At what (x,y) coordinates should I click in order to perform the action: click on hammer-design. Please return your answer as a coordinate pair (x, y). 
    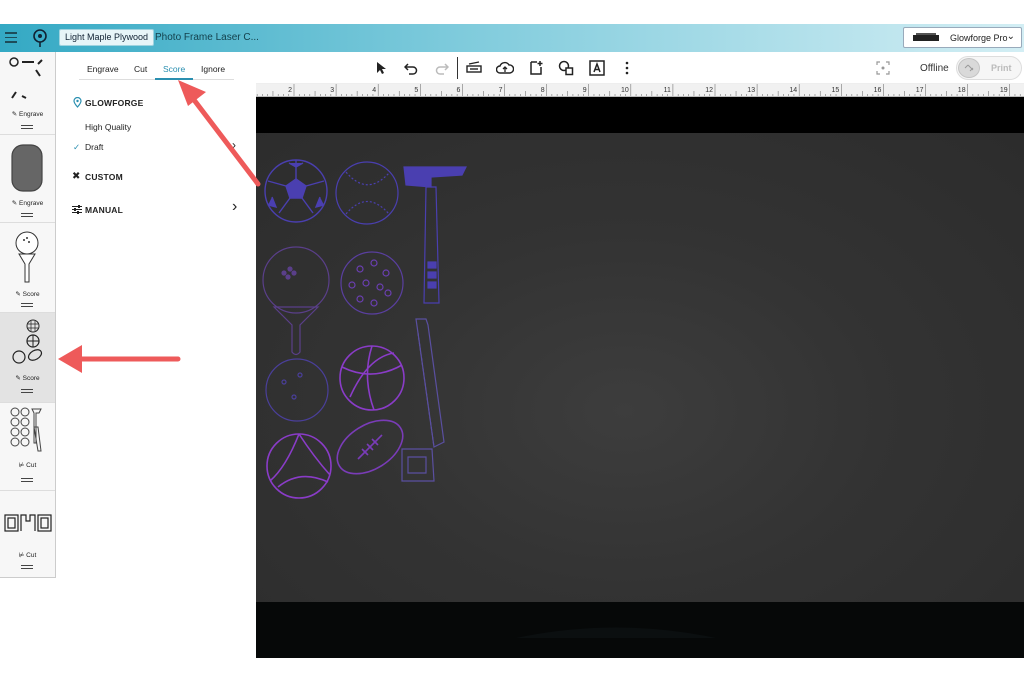
    Looking at the image, I should click on (435, 235).